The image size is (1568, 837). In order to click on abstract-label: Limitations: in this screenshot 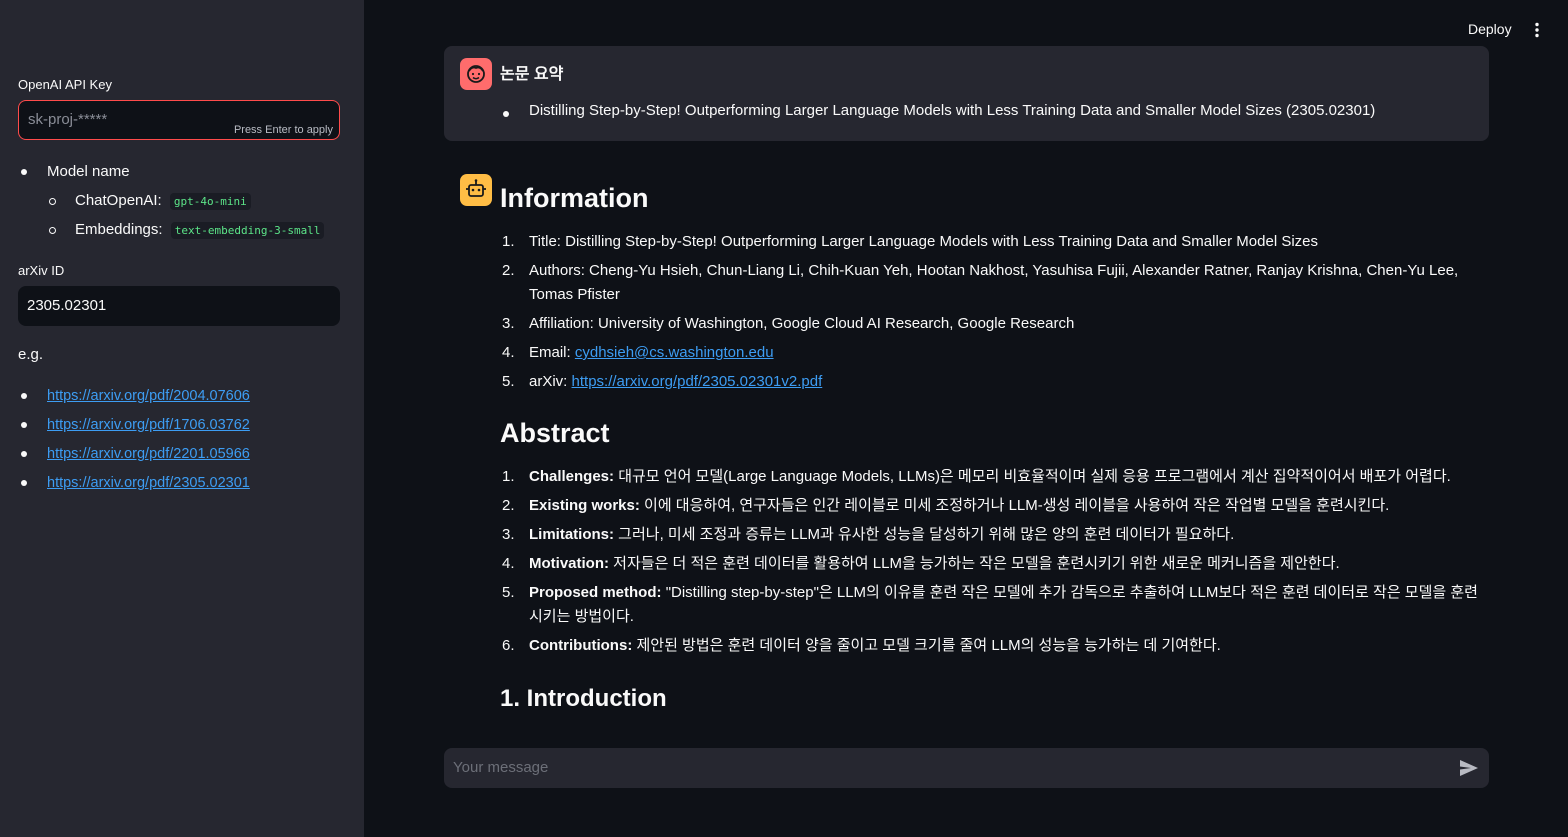, I will do `click(571, 534)`.